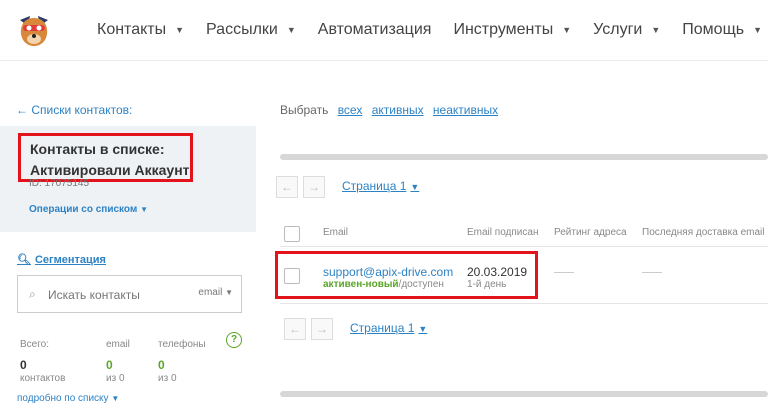 Image resolution: width=768 pixels, height=419 pixels. I want to click on last-delivery-empty, so click(652, 272).